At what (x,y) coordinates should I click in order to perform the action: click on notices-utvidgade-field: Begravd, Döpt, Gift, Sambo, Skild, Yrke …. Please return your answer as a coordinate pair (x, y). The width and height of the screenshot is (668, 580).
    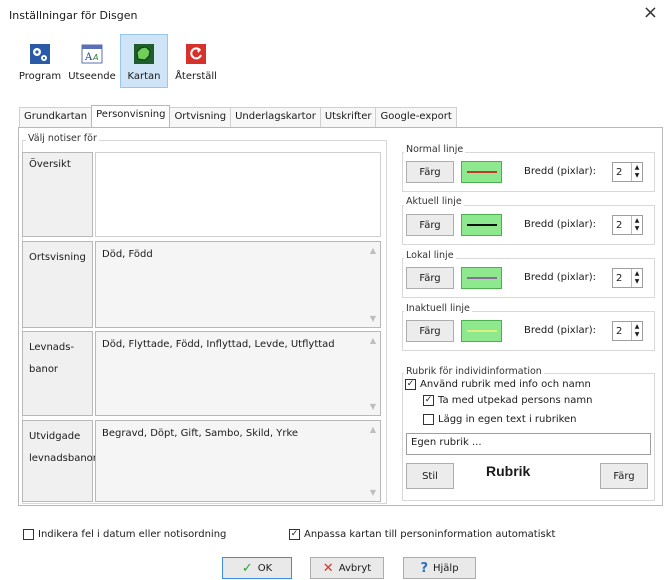
    Looking at the image, I should click on (238, 461).